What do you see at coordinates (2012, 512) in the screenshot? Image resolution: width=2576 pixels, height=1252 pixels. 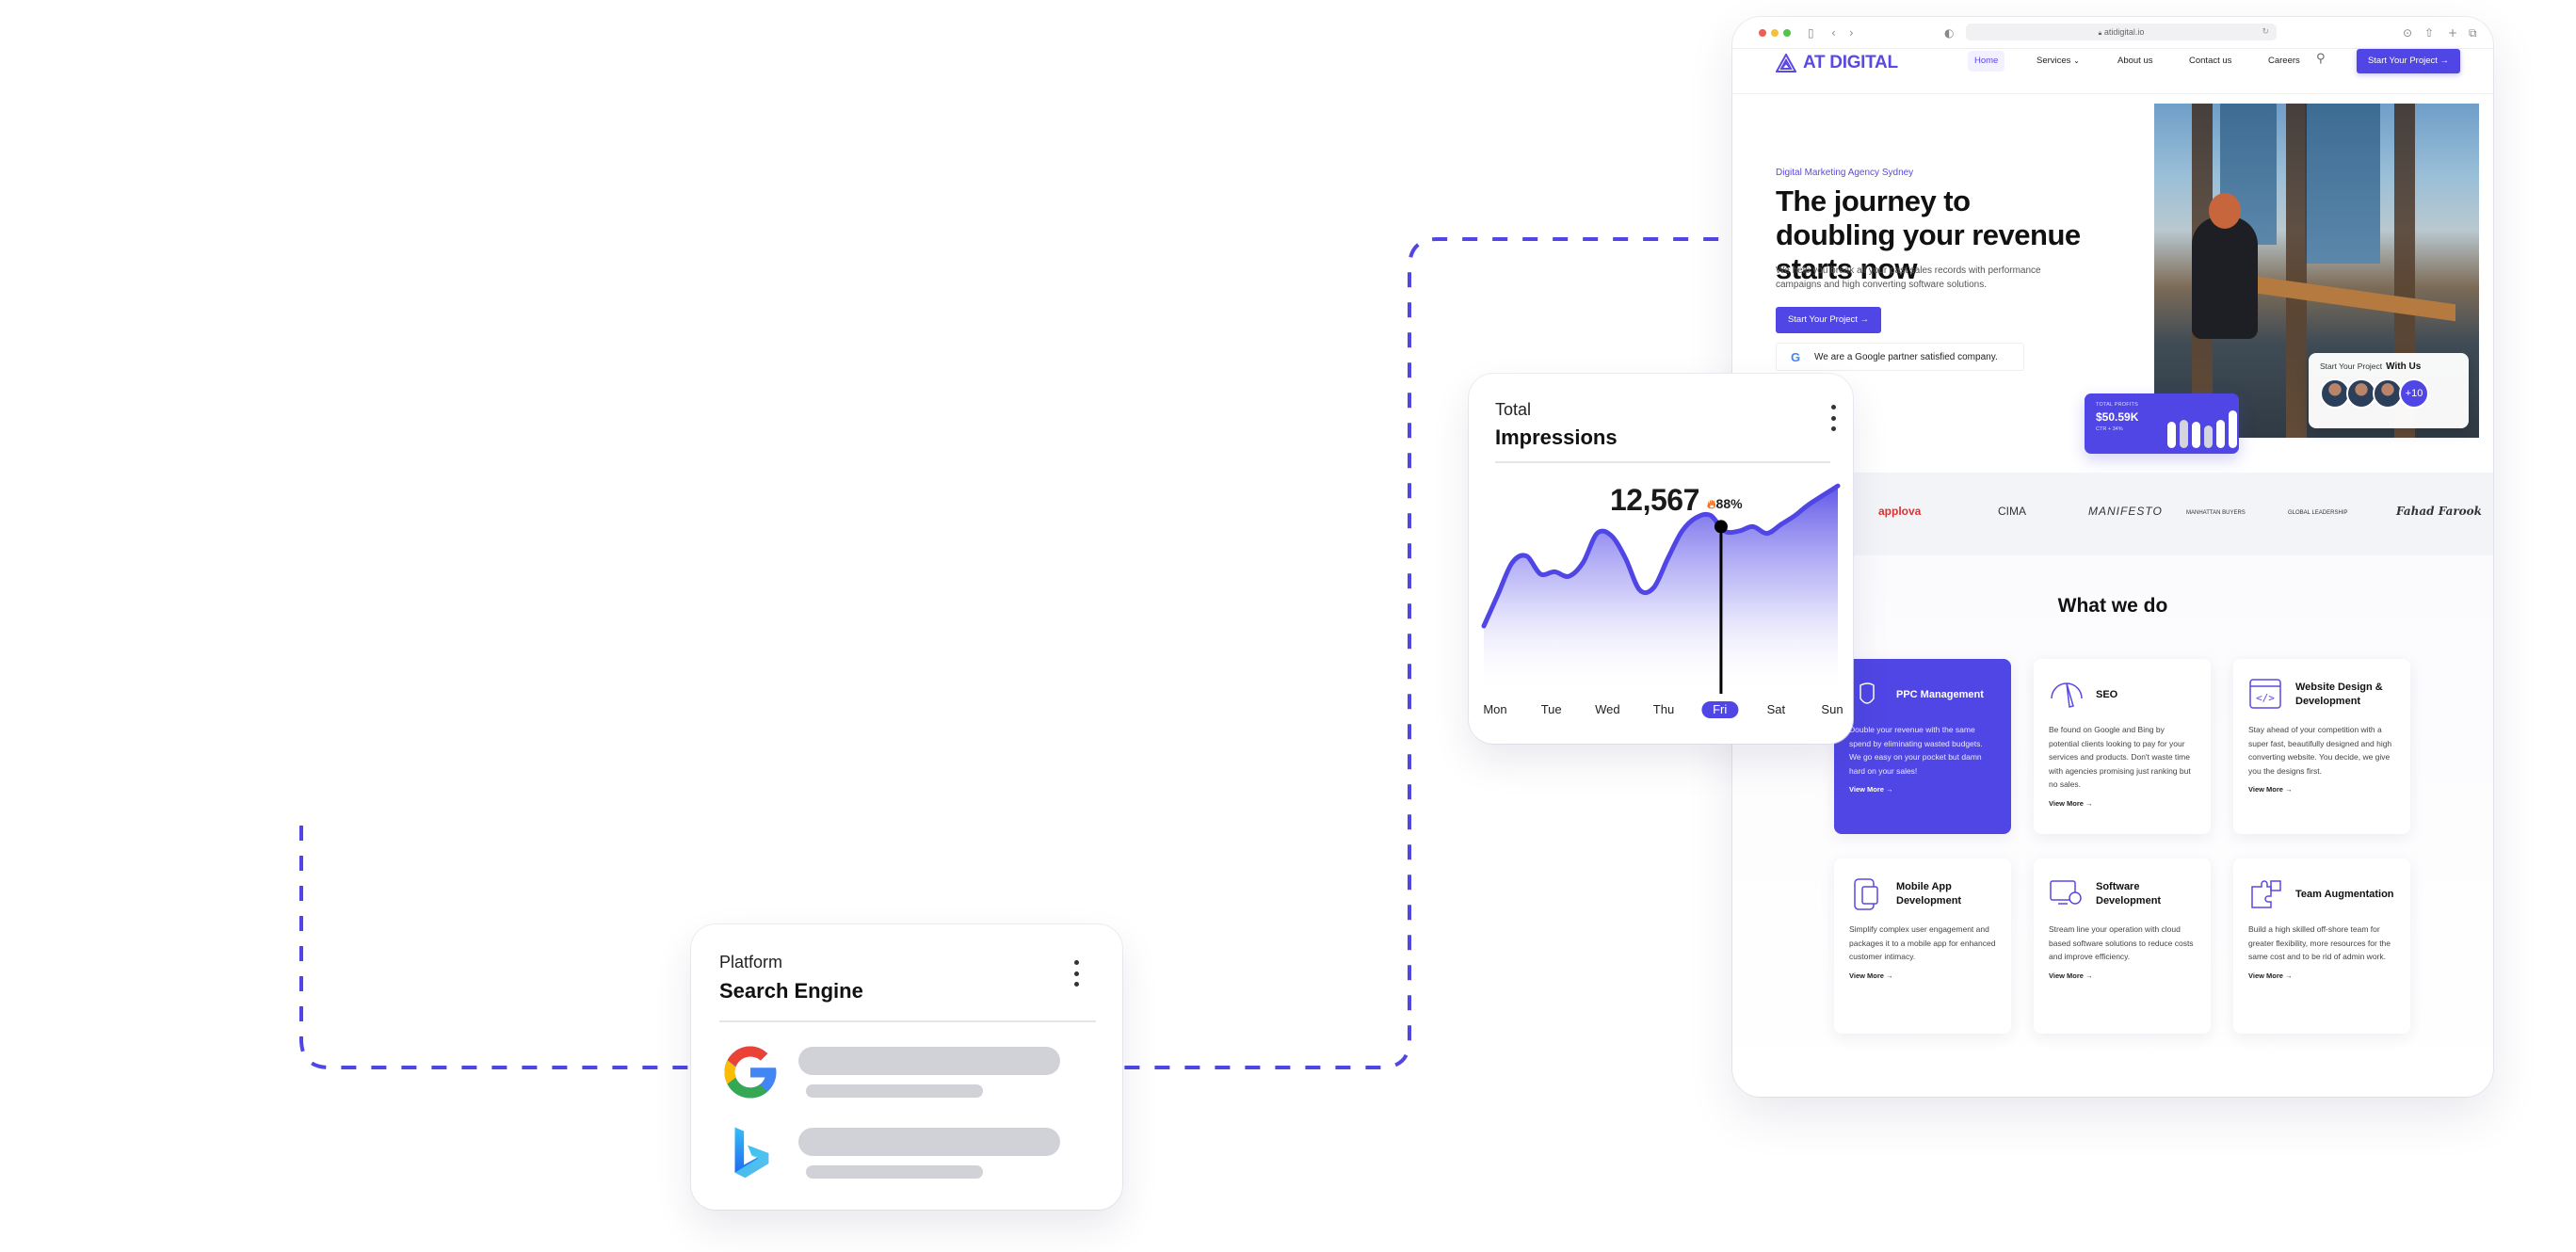 I see `client-logo: CIMA` at bounding box center [2012, 512].